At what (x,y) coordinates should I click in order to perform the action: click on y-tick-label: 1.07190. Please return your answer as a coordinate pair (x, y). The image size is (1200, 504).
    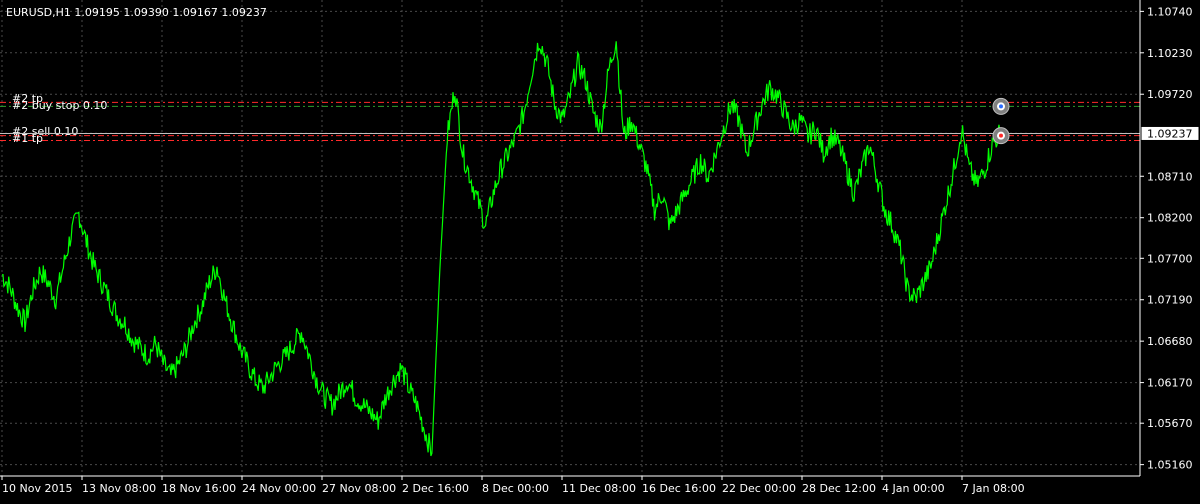
    Looking at the image, I should click on (1170, 300).